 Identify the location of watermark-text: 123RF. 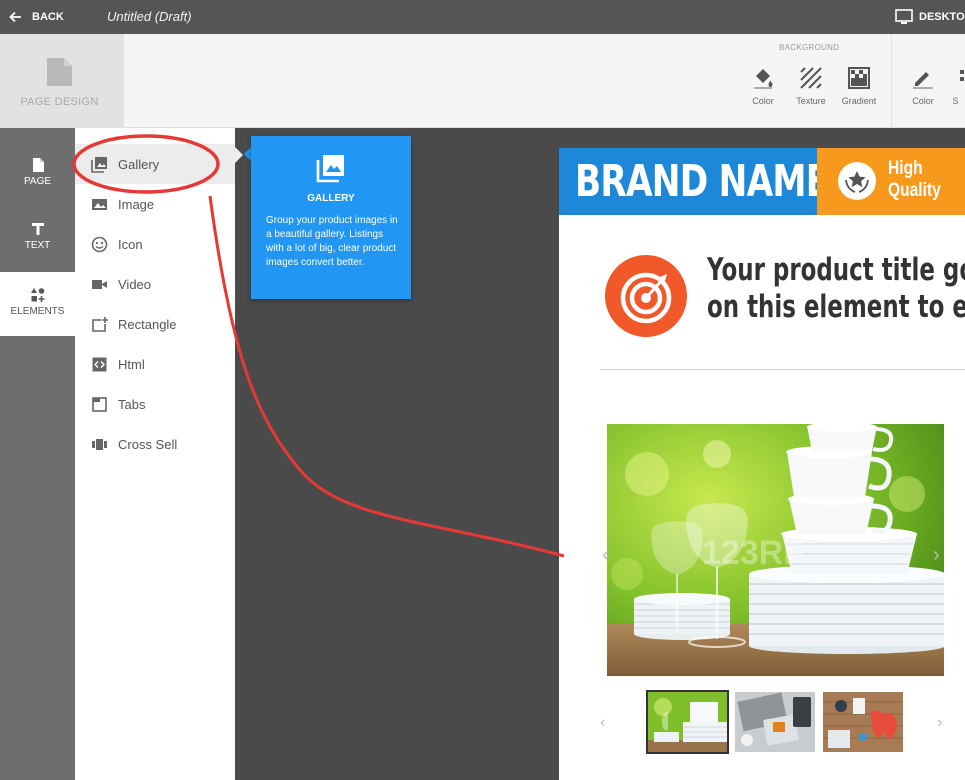
(753, 553).